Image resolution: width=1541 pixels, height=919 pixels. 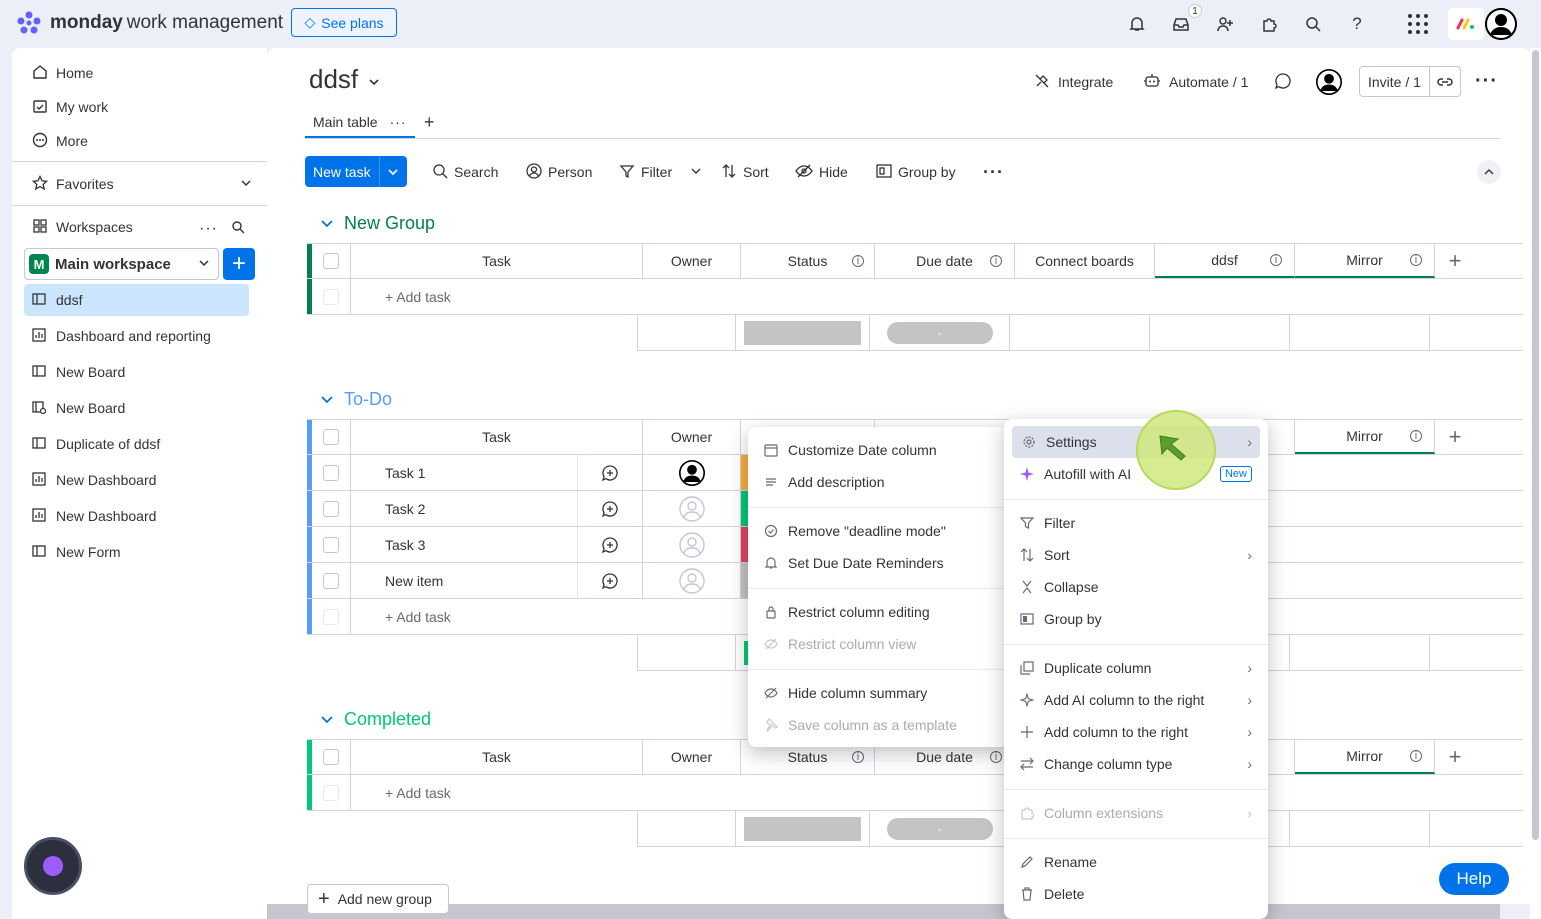 I want to click on task-name-cell: Task 3, so click(x=464, y=544).